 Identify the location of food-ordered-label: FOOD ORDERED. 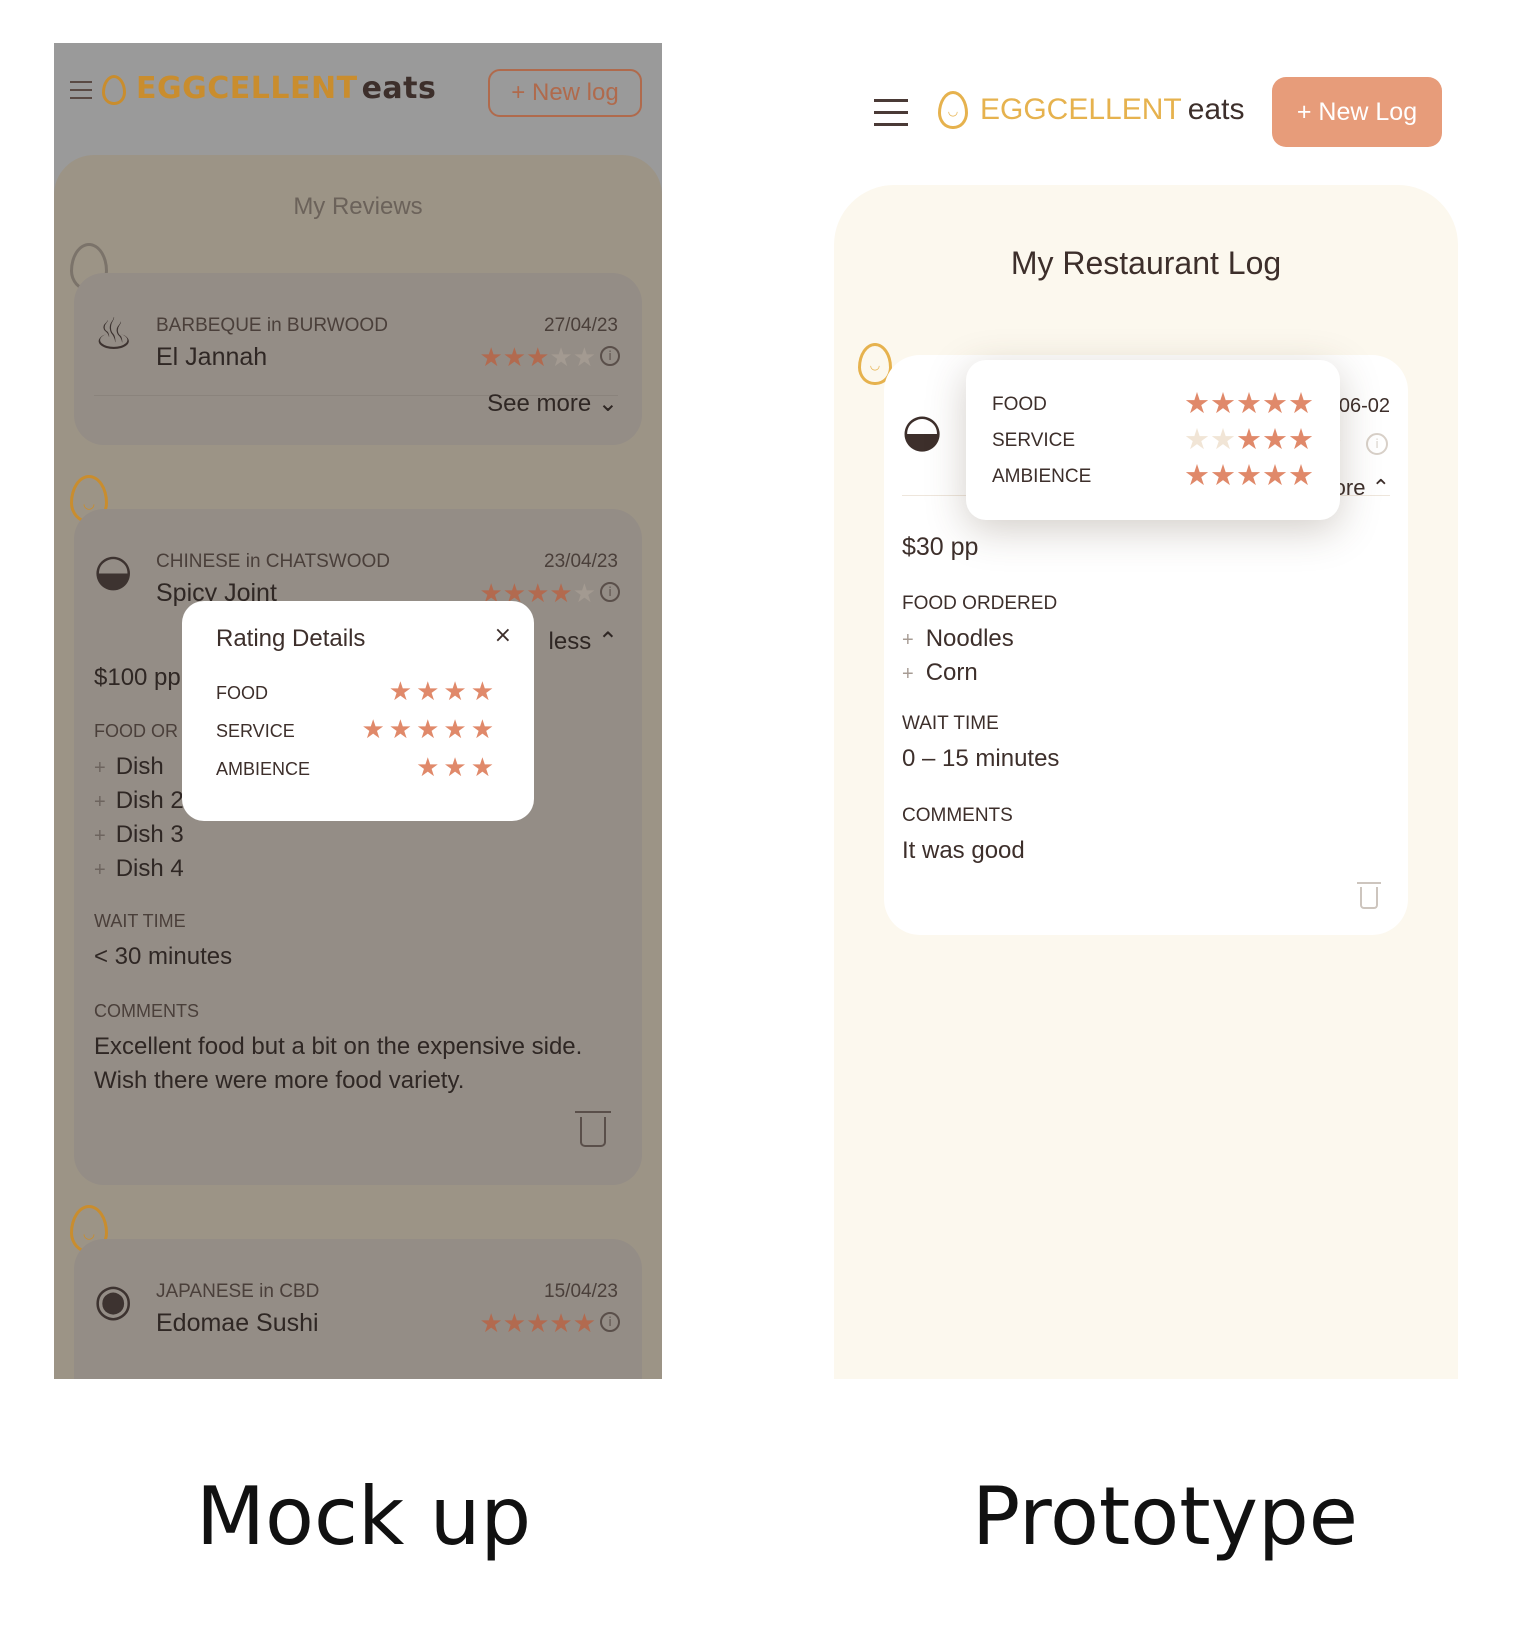
(980, 603).